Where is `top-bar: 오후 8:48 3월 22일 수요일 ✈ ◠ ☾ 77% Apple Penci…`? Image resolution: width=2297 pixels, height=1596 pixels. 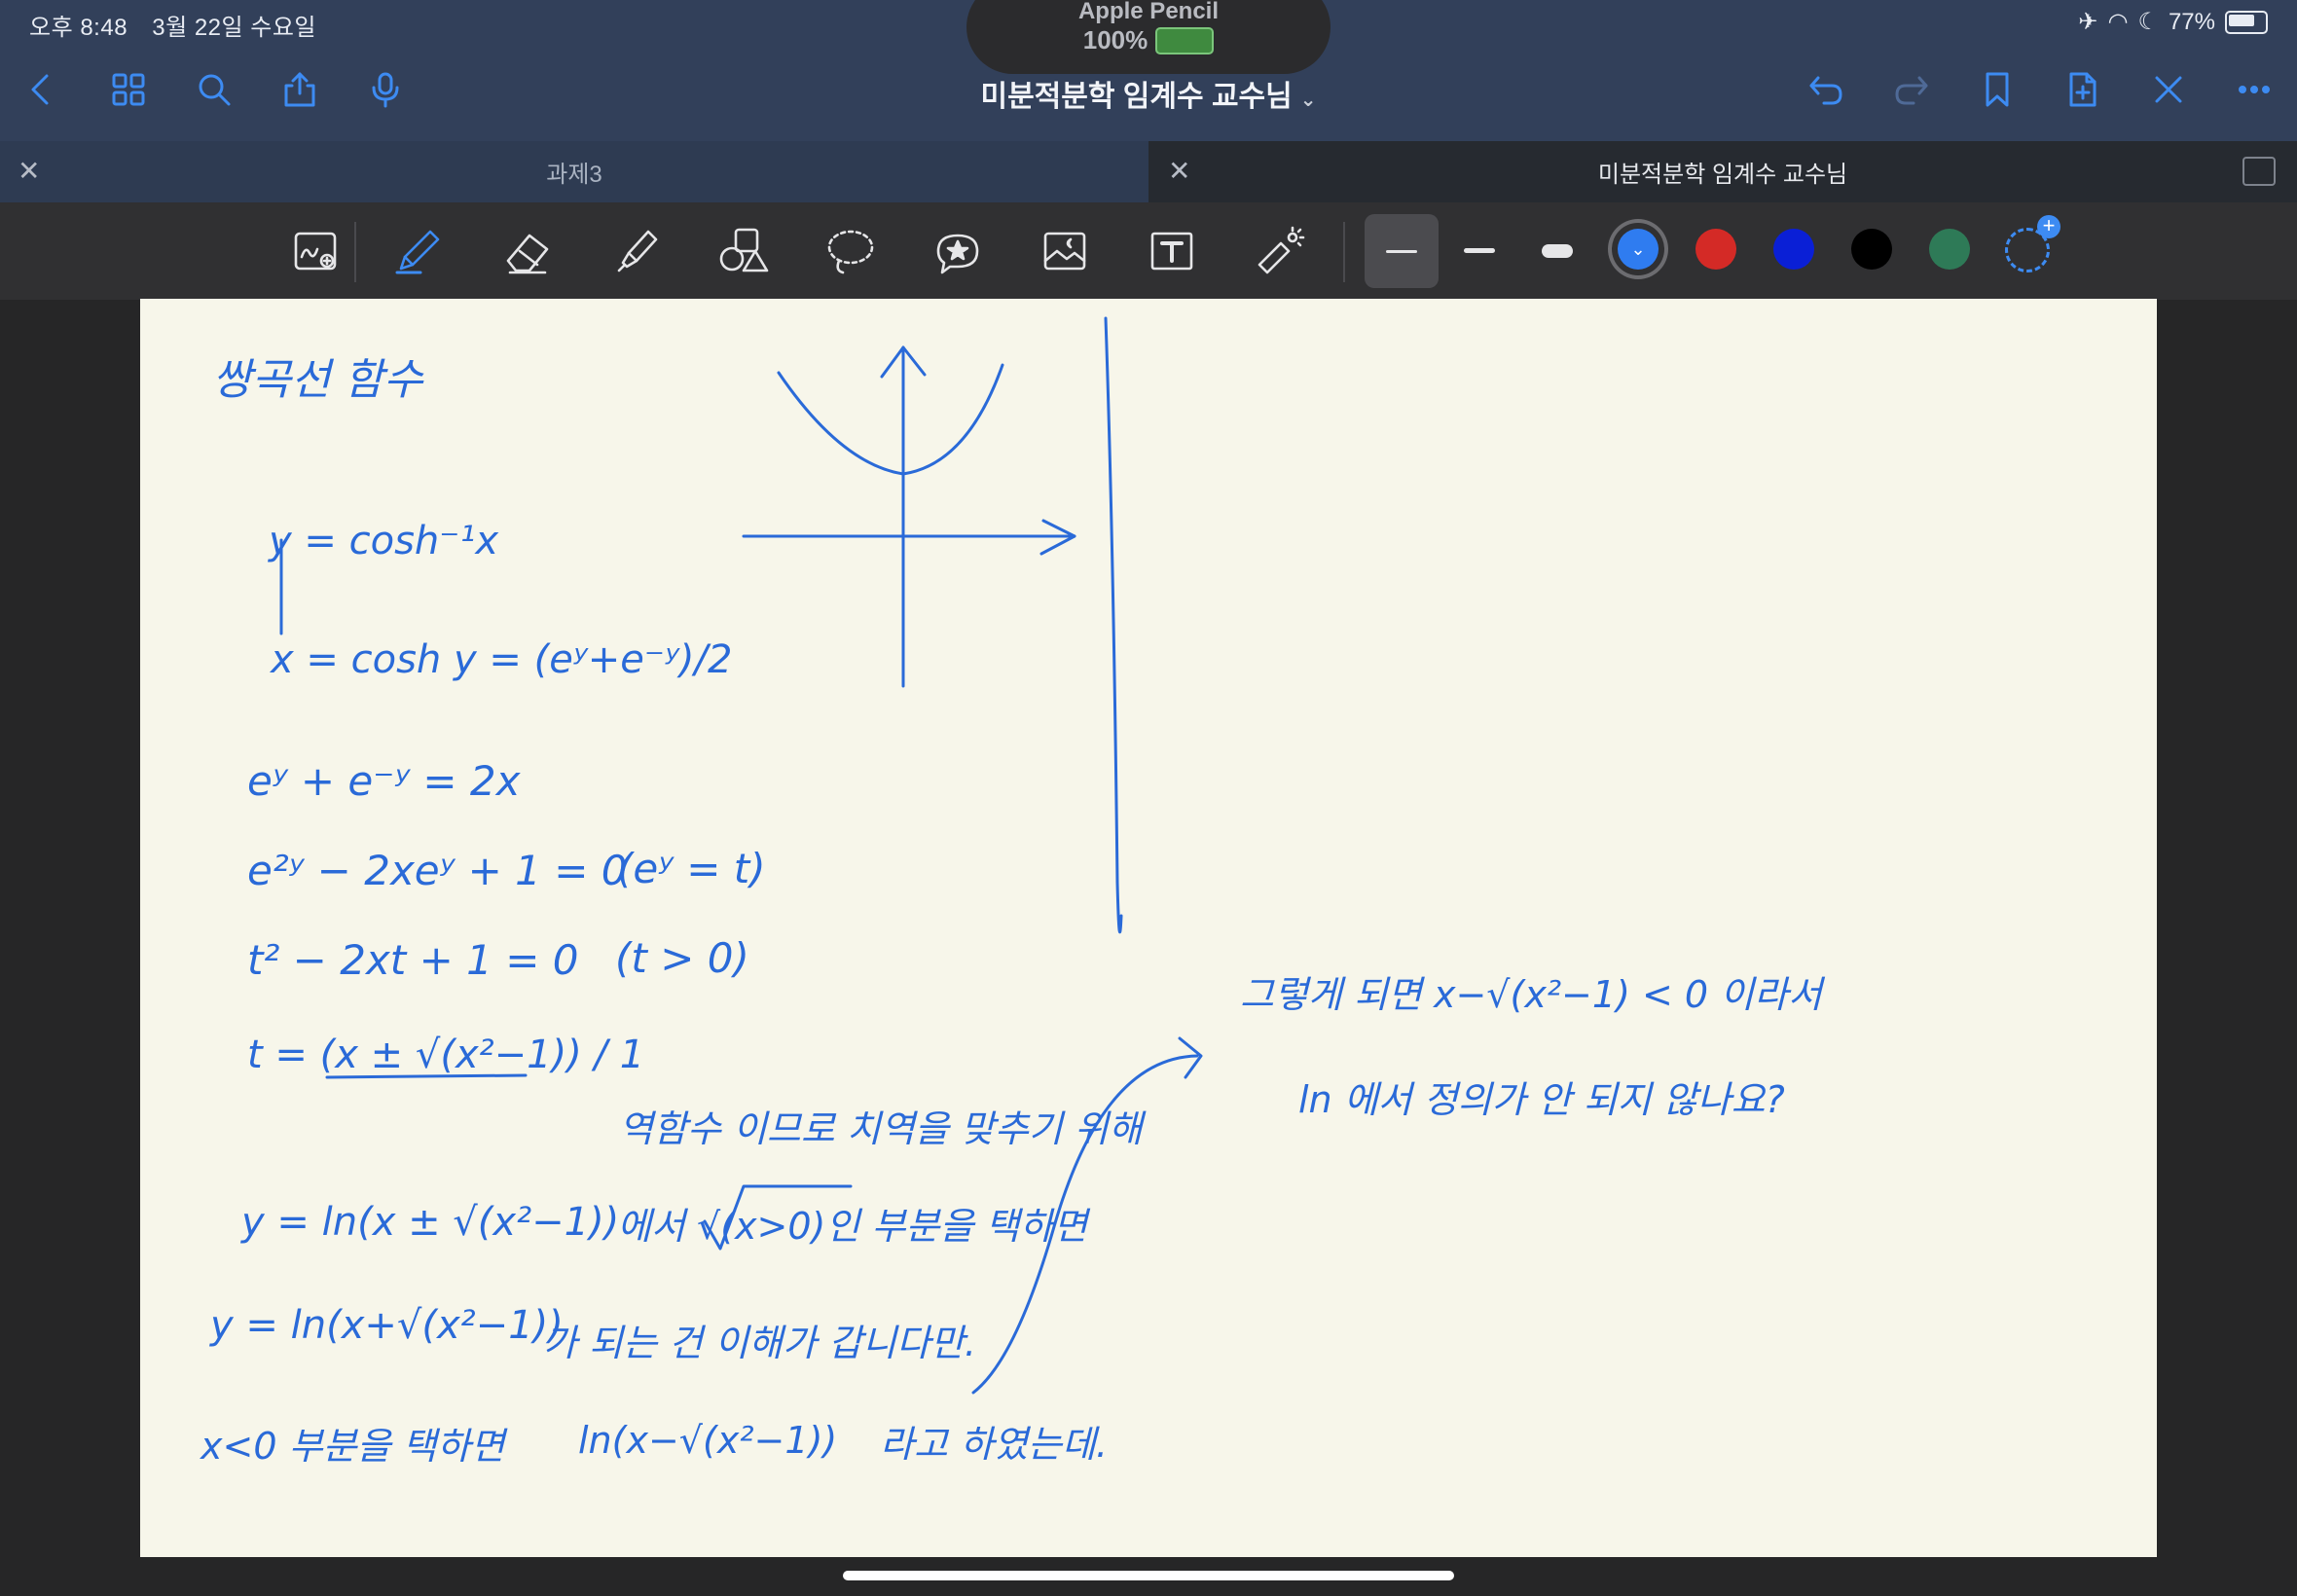 top-bar: 오후 8:48 3월 22일 수요일 ✈ ◠ ☾ 77% Apple Penci… is located at coordinates (1148, 71).